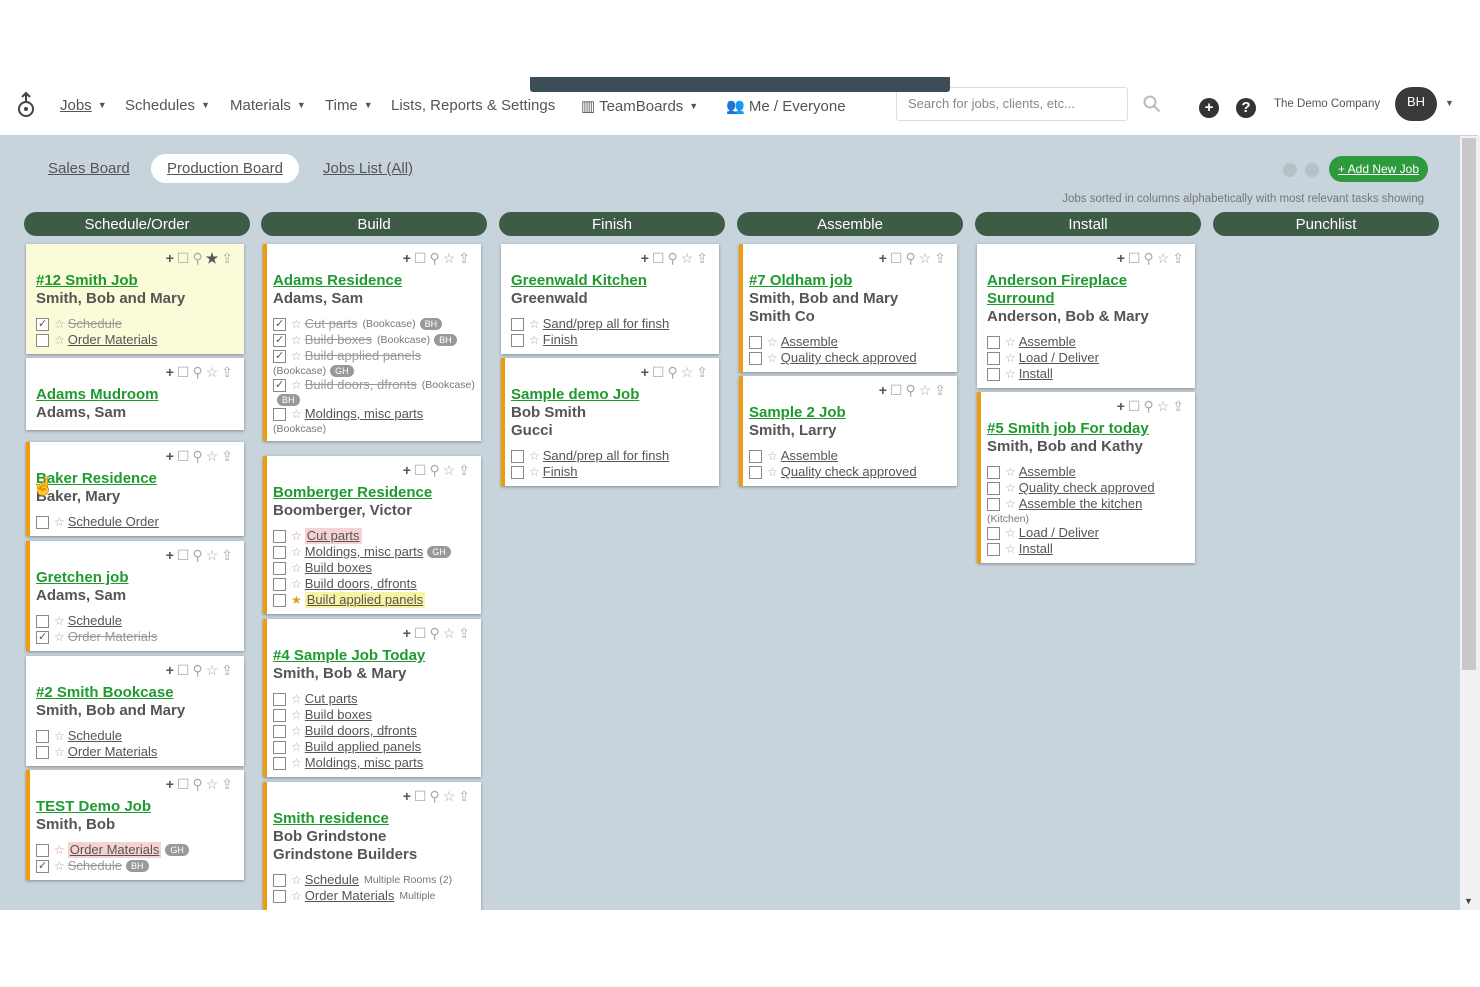  I want to click on search-icon, so click(1152, 104).